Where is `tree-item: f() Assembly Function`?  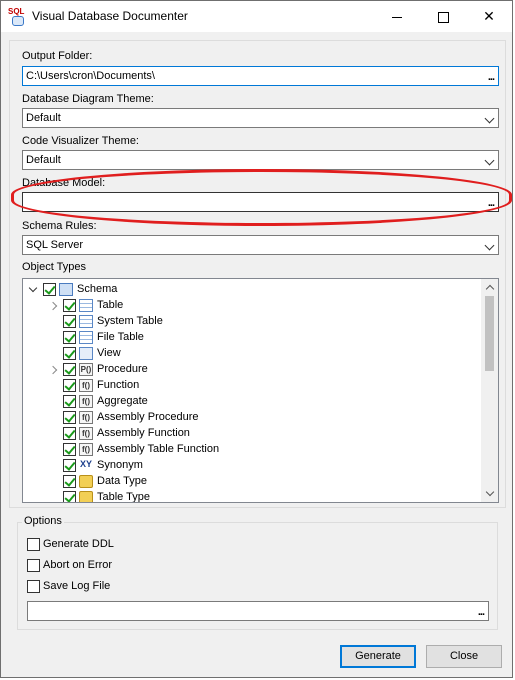 tree-item: f() Assembly Function is located at coordinates (250, 434).